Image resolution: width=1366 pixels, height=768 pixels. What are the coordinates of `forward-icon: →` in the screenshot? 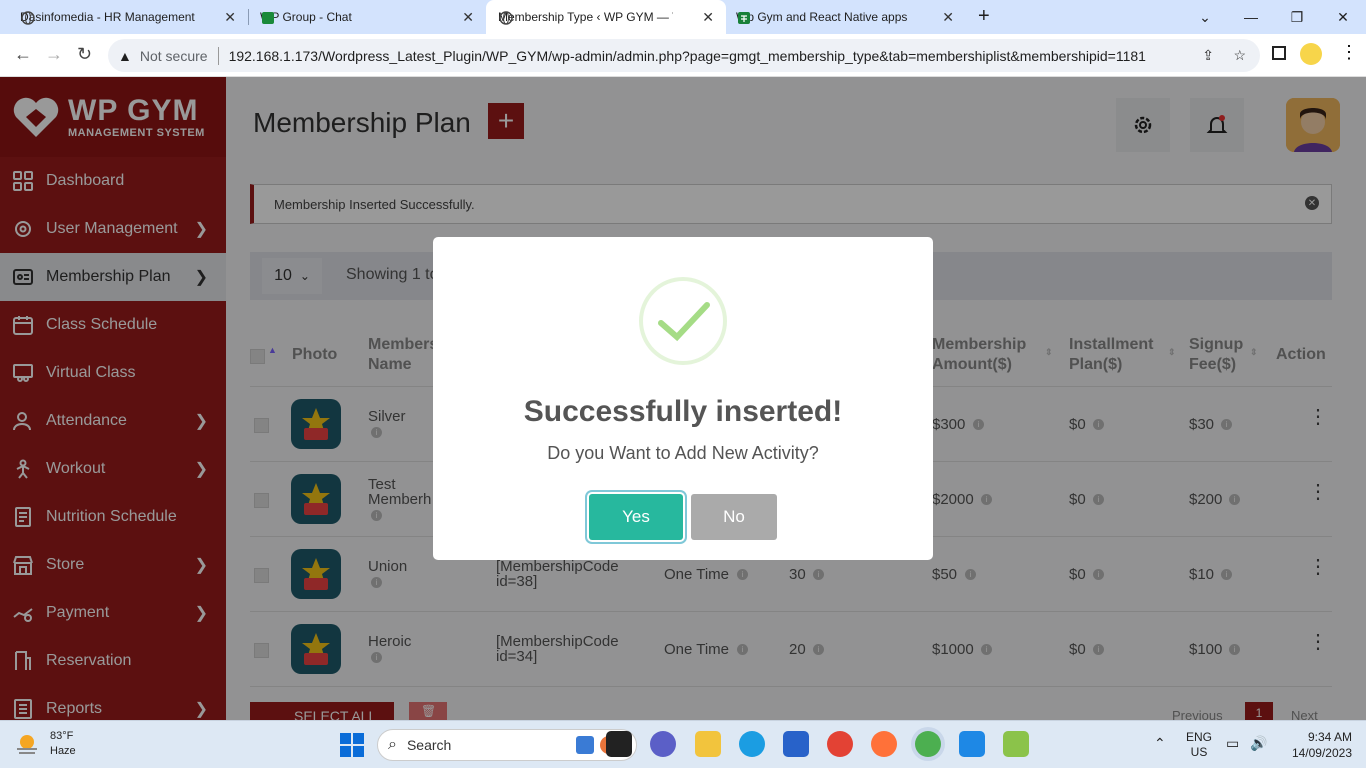 It's located at (54, 54).